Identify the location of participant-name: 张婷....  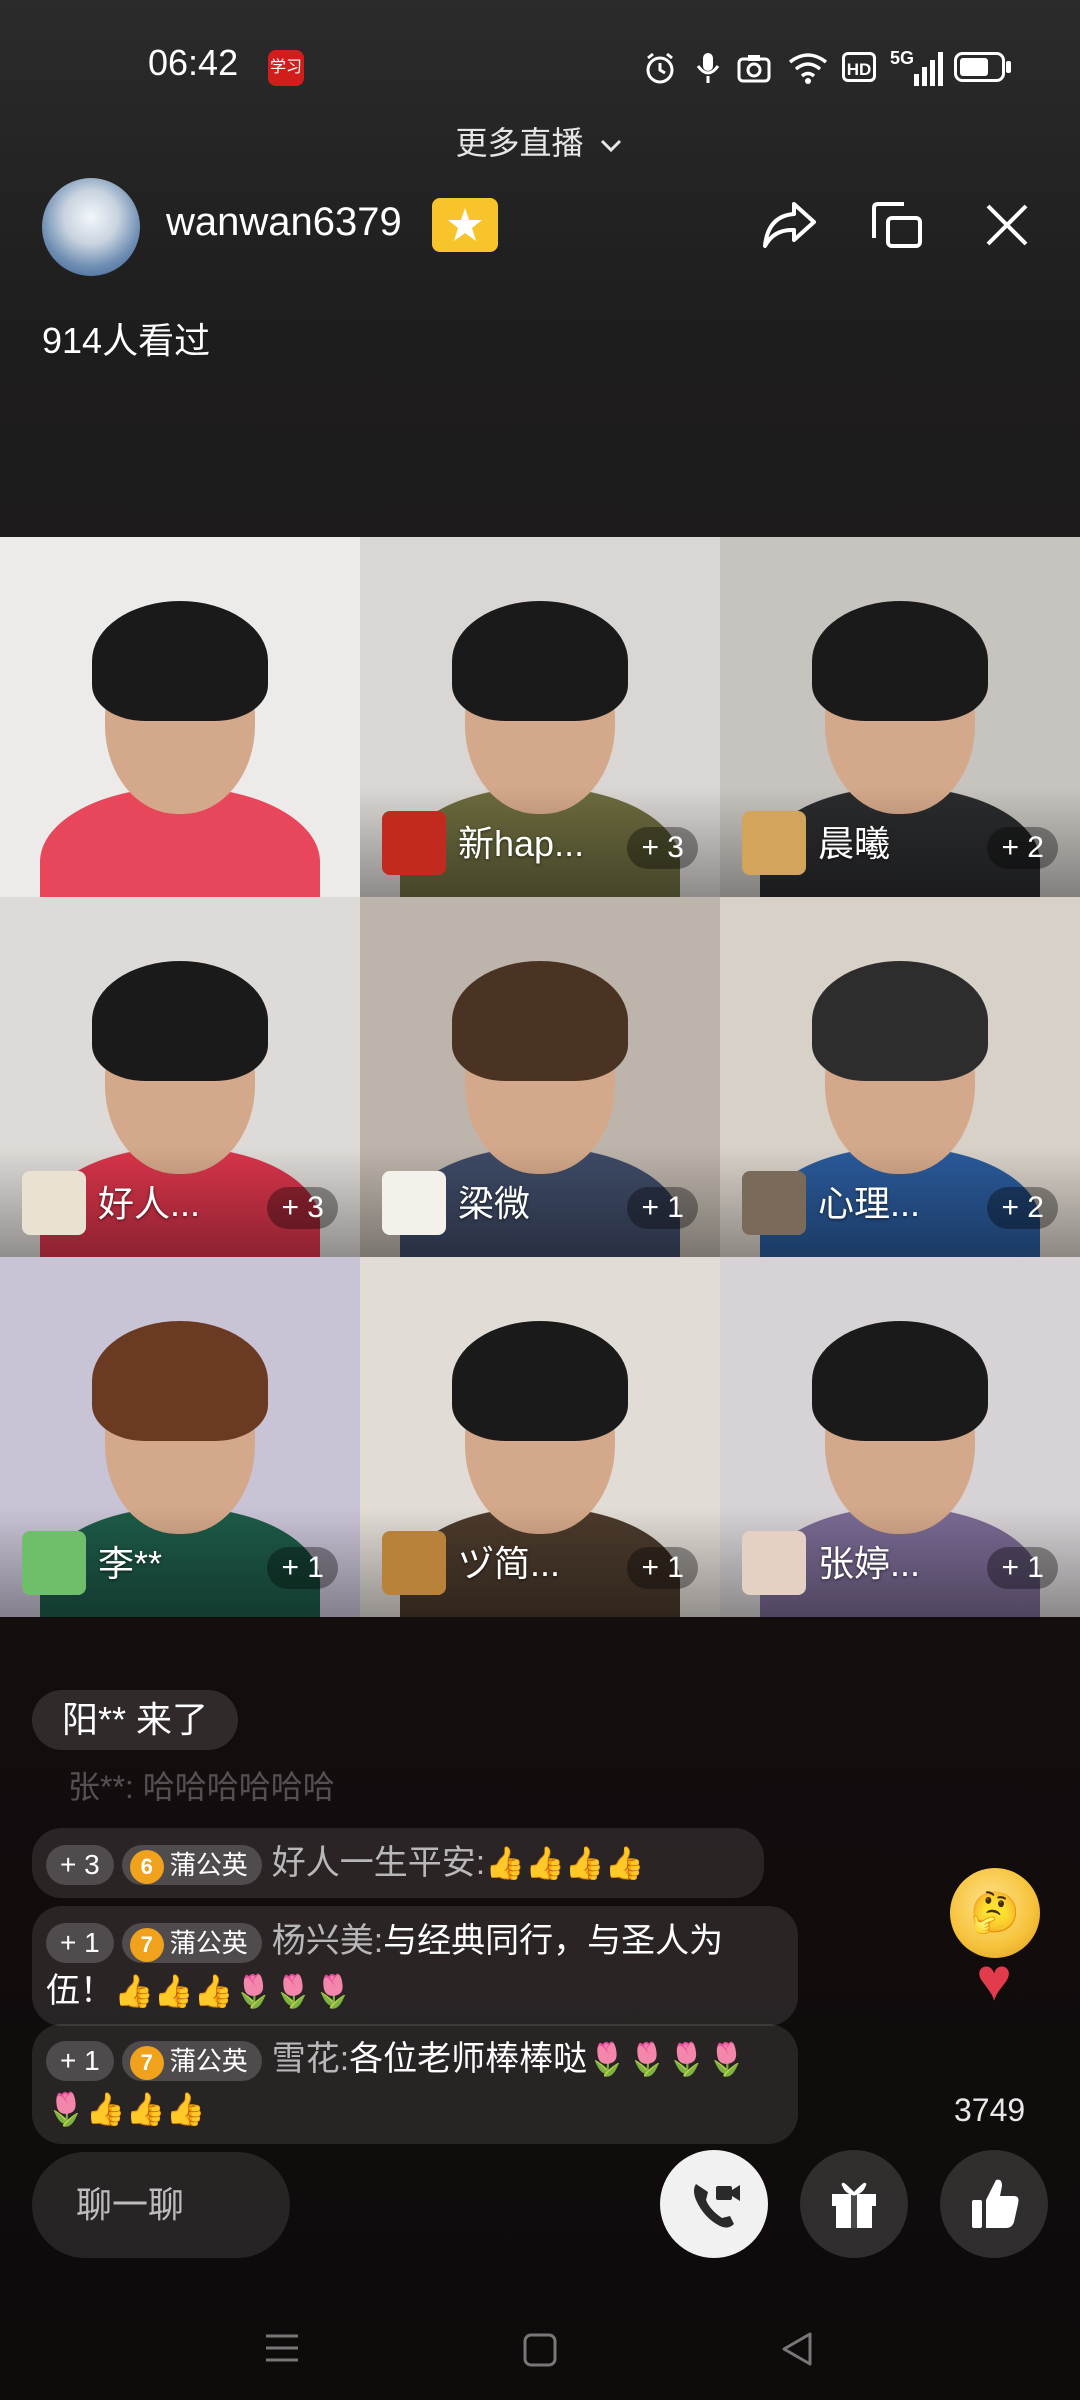
(869, 1563).